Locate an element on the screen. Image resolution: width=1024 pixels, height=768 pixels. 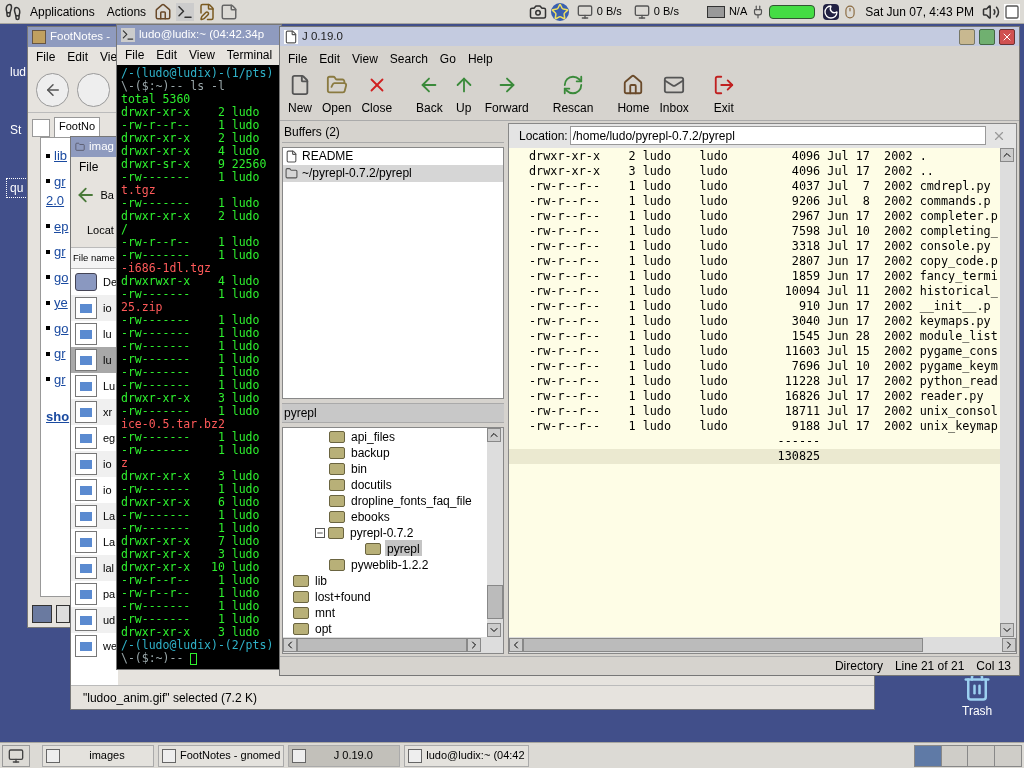
task-button: ludo@ludix:~ (04:42 is located at coordinates (466, 755).